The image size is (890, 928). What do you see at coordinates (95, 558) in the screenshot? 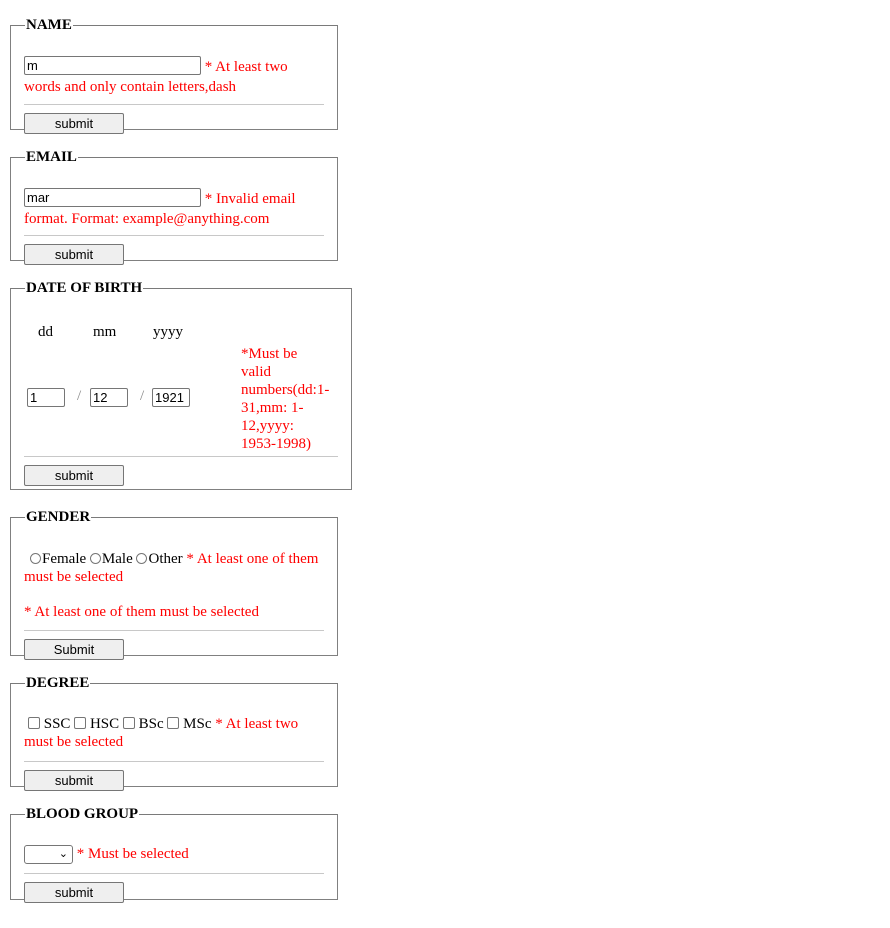
I see `male-radio` at bounding box center [95, 558].